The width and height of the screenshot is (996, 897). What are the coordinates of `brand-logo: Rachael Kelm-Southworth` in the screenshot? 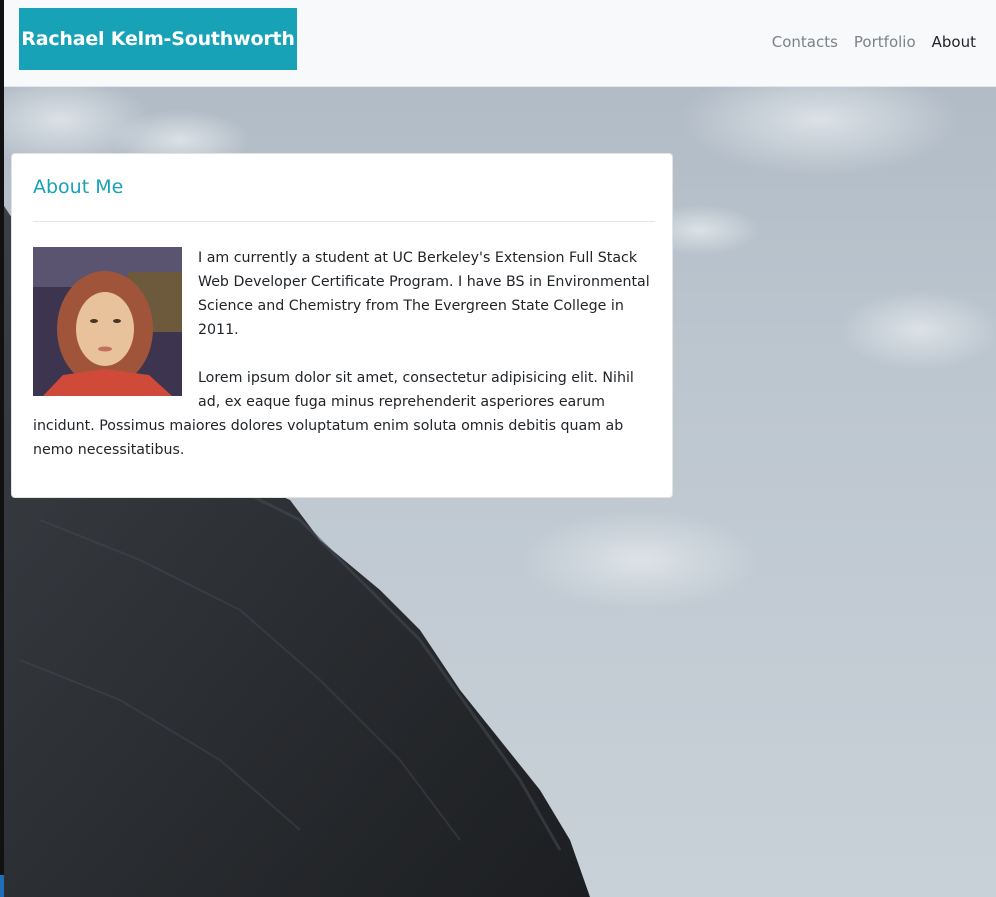 It's located at (158, 39).